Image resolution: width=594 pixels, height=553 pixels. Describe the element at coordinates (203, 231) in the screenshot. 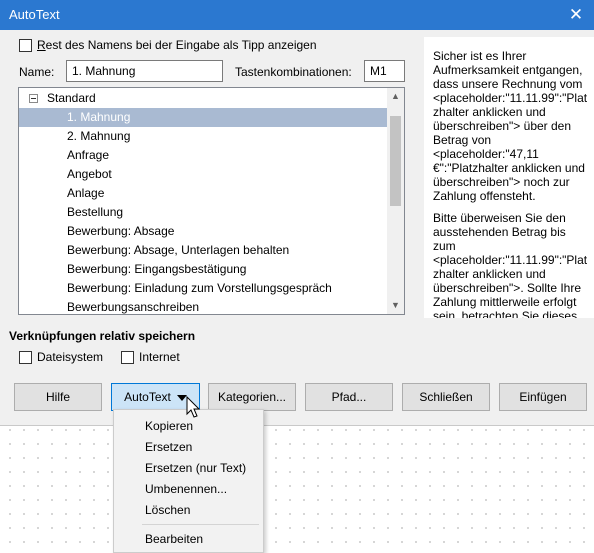

I see `tree-item-bewerbung-absage: Bewerbung: Absage` at that location.